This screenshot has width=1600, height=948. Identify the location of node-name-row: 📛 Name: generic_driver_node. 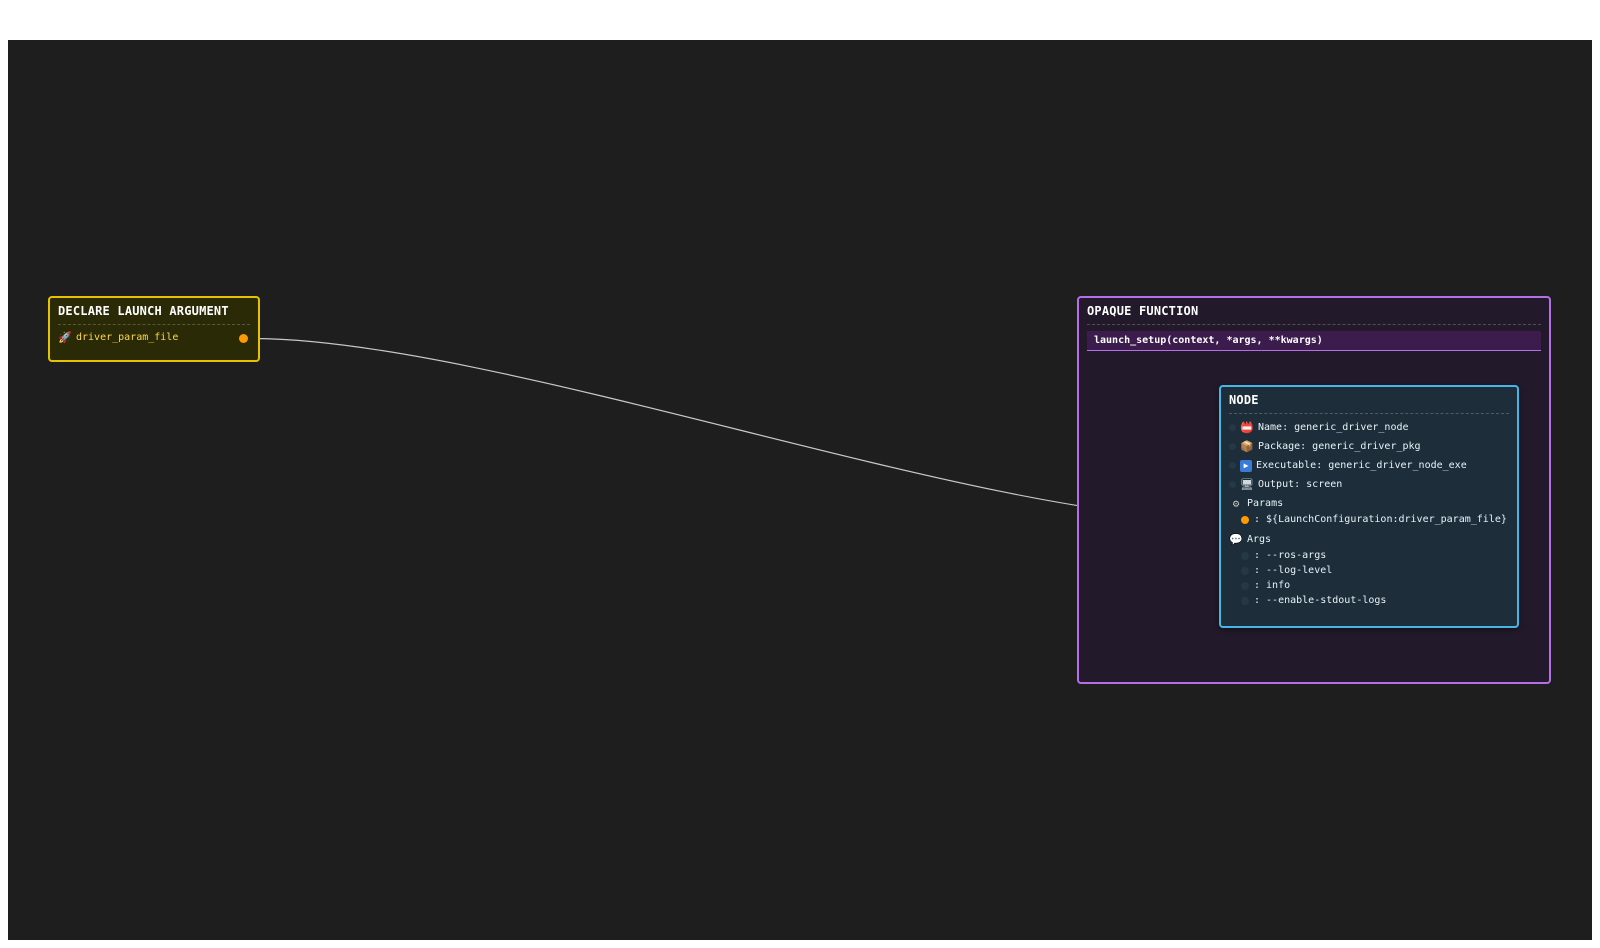
(1369, 427).